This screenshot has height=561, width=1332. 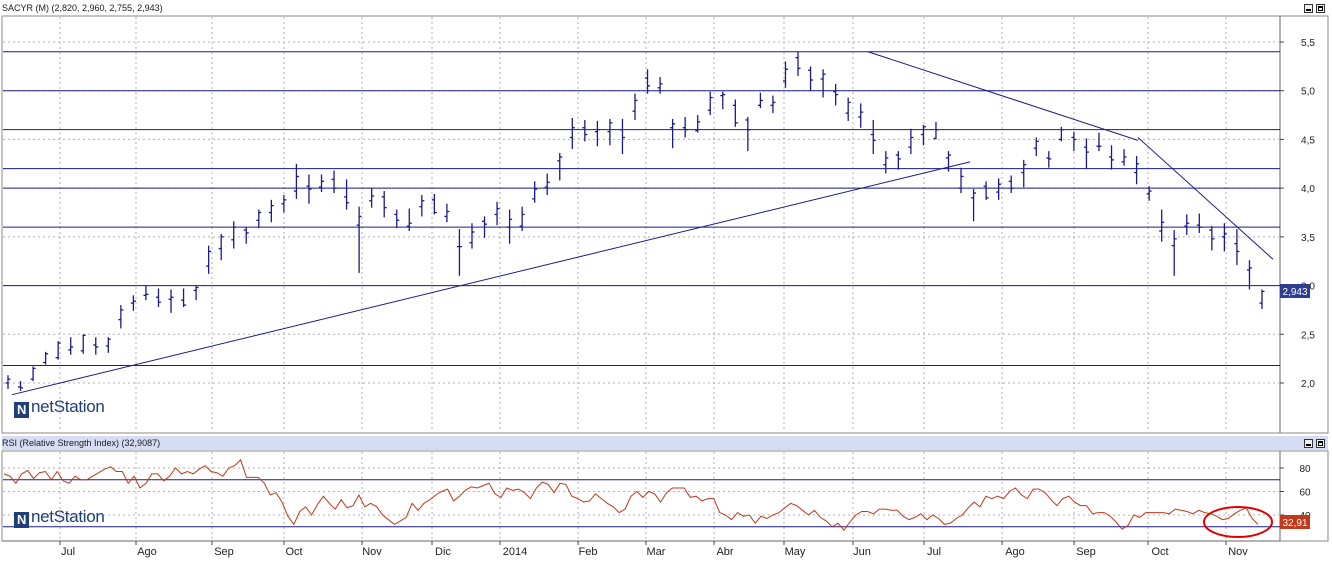 What do you see at coordinates (934, 552) in the screenshot?
I see `x-tick-label-12: Jul` at bounding box center [934, 552].